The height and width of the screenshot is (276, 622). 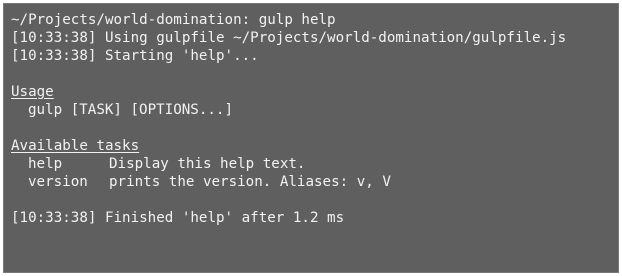 I want to click on usage-line: gulp [TASK] [OPTIONS...], so click(x=314, y=110).